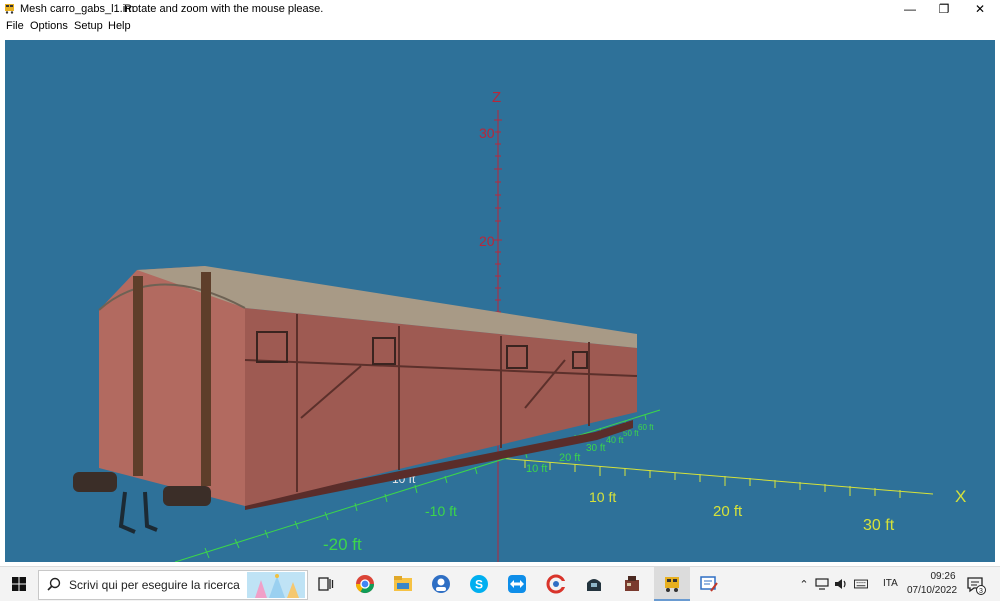 This screenshot has width=1000, height=601. What do you see at coordinates (500, 26) in the screenshot?
I see `menu-bar: File Options Setup Help` at bounding box center [500, 26].